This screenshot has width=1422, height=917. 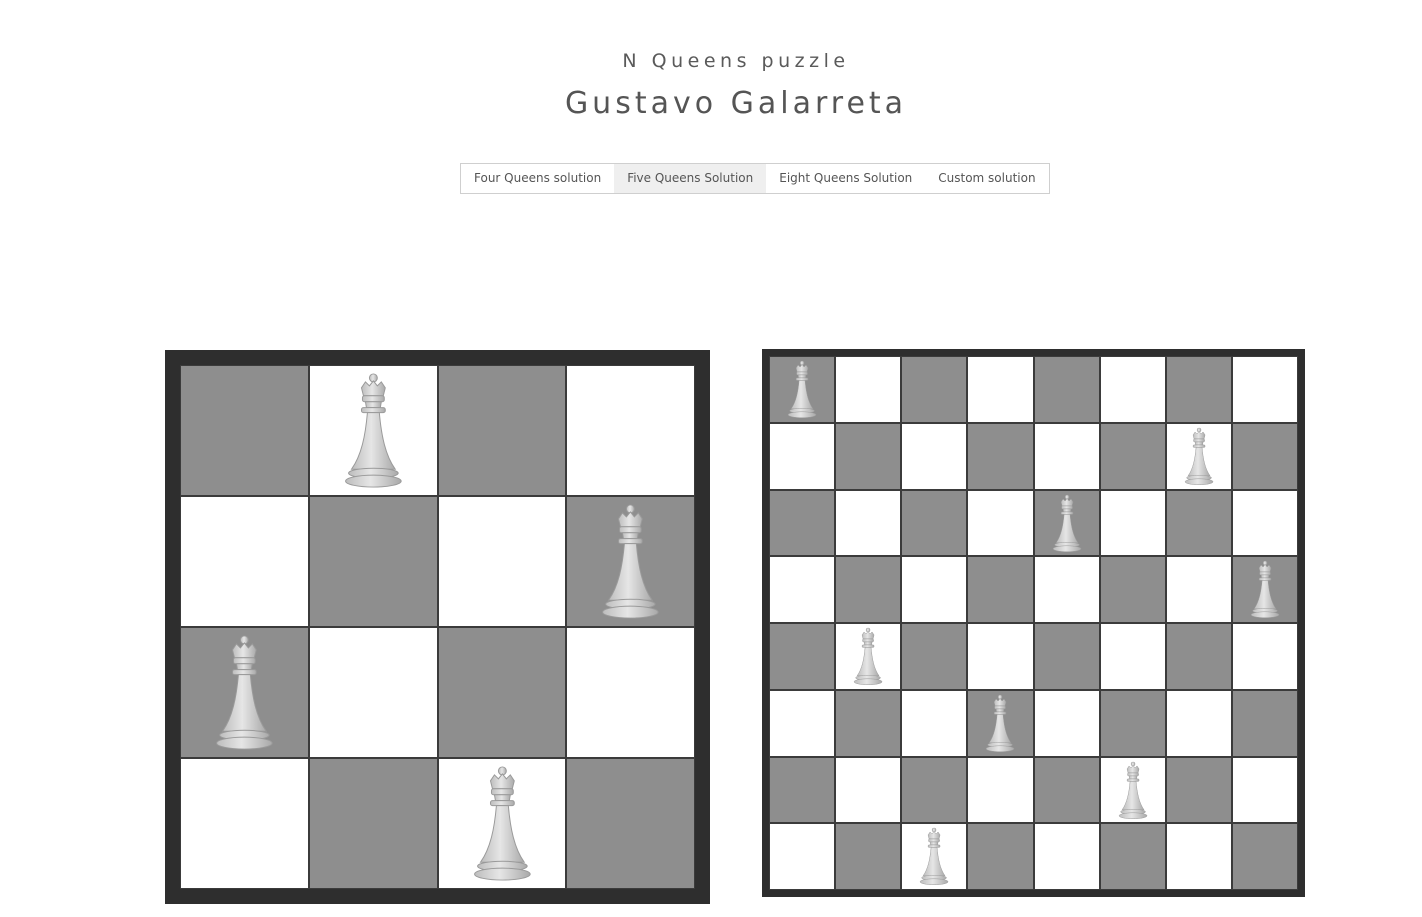 What do you see at coordinates (986, 178) in the screenshot?
I see `tab-custom: Custom solution` at bounding box center [986, 178].